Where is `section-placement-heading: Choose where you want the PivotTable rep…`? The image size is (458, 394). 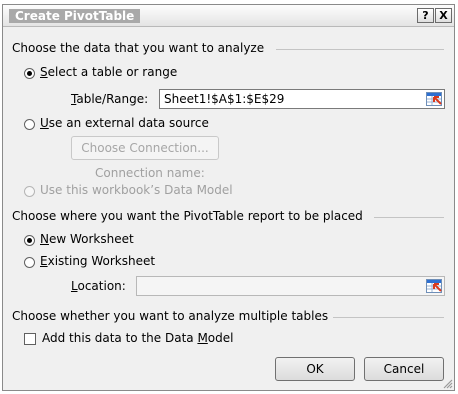 section-placement-heading: Choose where you want the PivotTable rep… is located at coordinates (187, 216).